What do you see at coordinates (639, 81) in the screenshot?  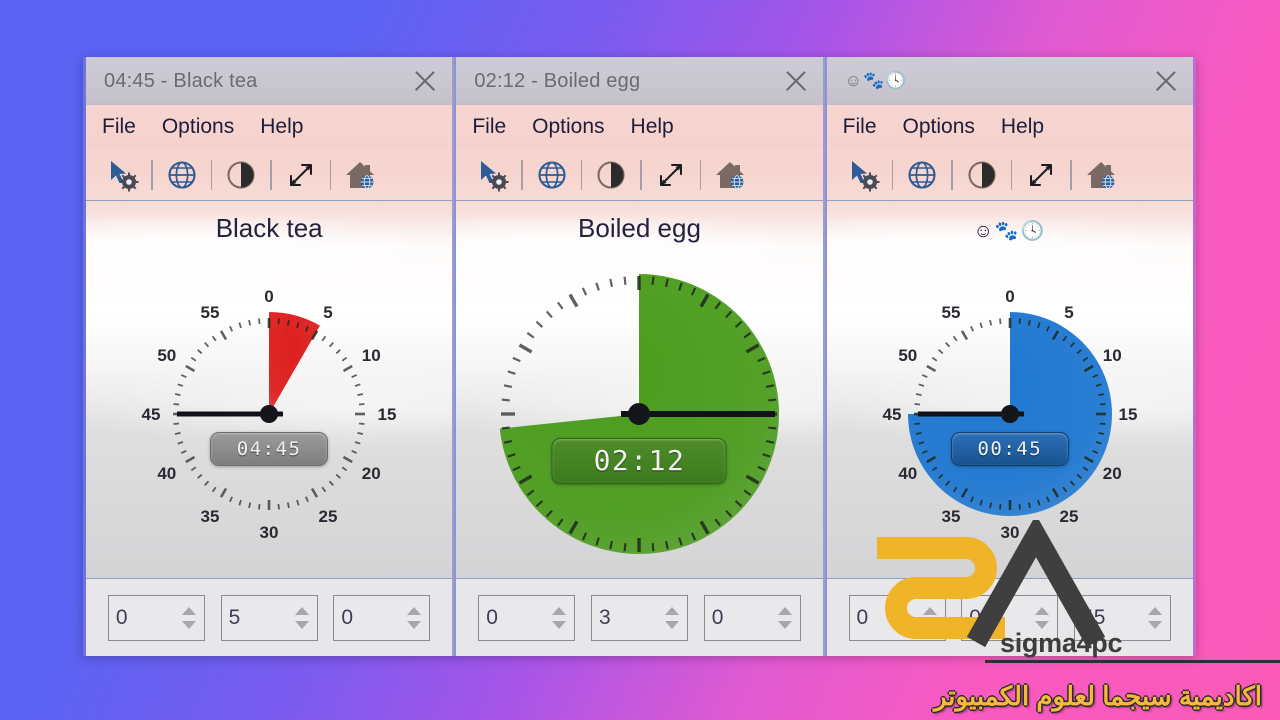 I see `window-titlebar: 02:12 - Boiled egg` at bounding box center [639, 81].